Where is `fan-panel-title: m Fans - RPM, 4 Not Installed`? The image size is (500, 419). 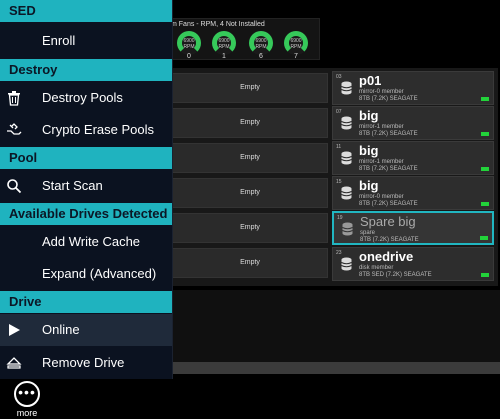 fan-panel-title: m Fans - RPM, 4 Not Installed is located at coordinates (218, 24).